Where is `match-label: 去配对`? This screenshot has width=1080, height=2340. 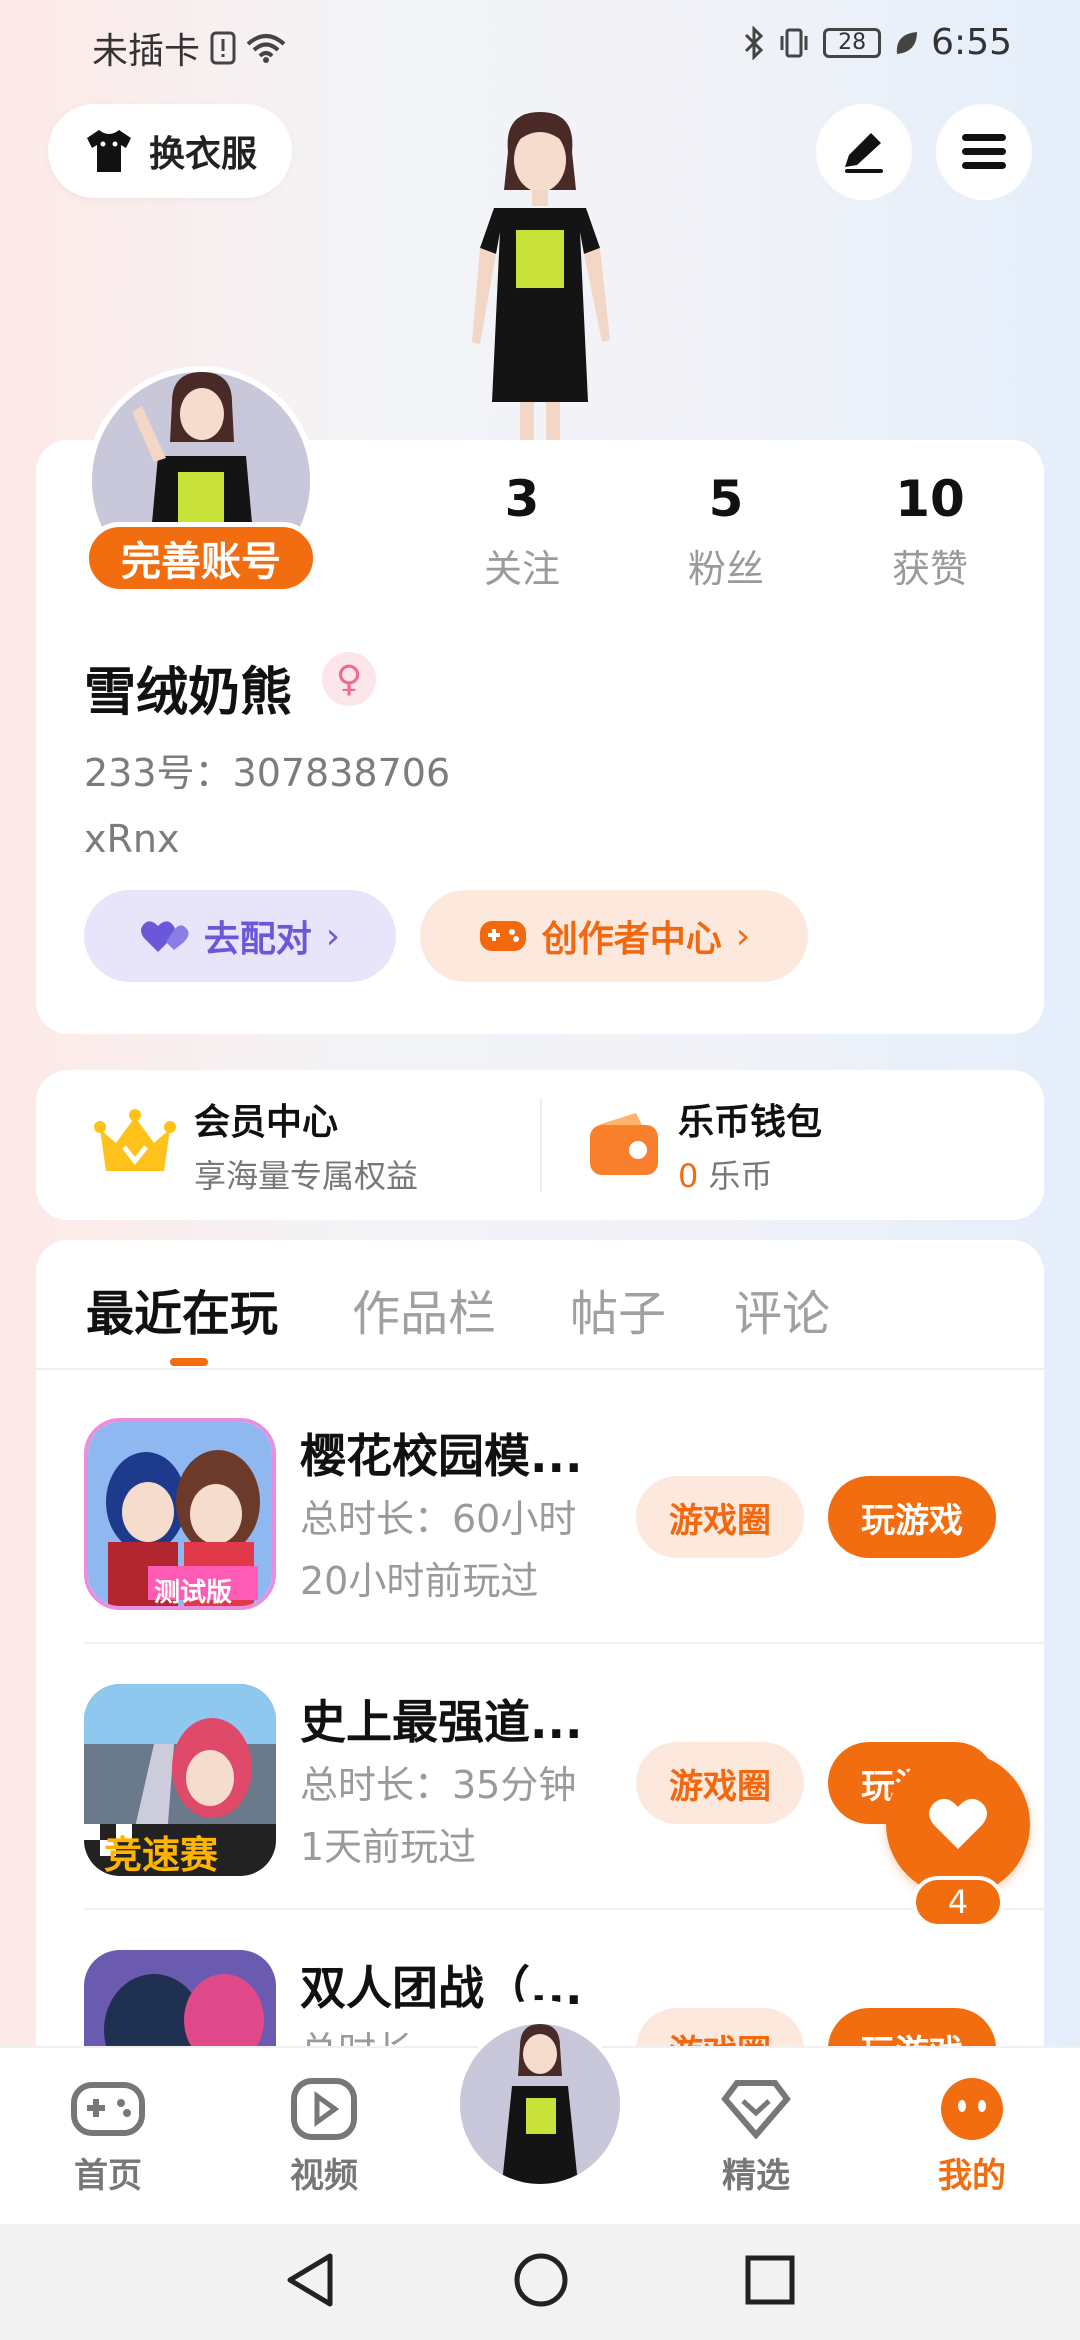 match-label: 去配对 is located at coordinates (257, 939).